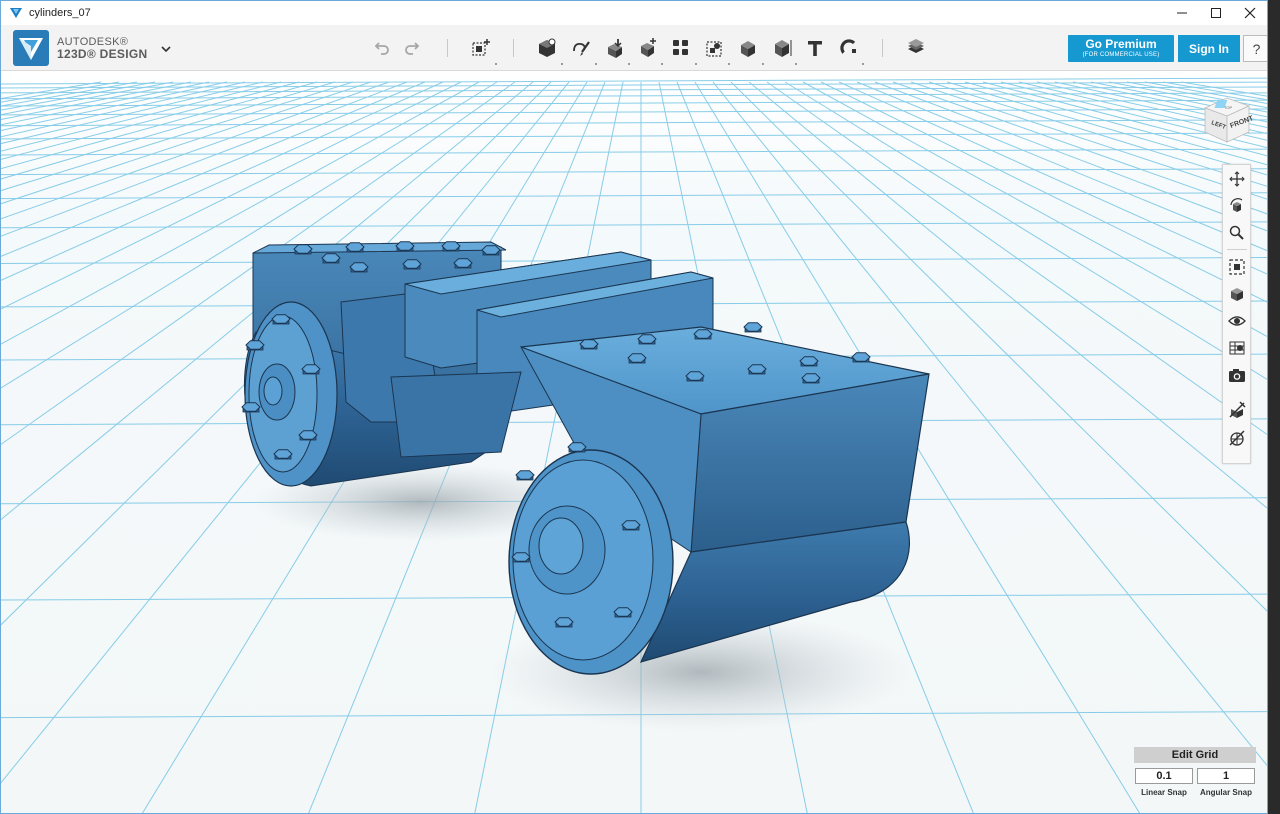  I want to click on maximize-icon, so click(1216, 13).